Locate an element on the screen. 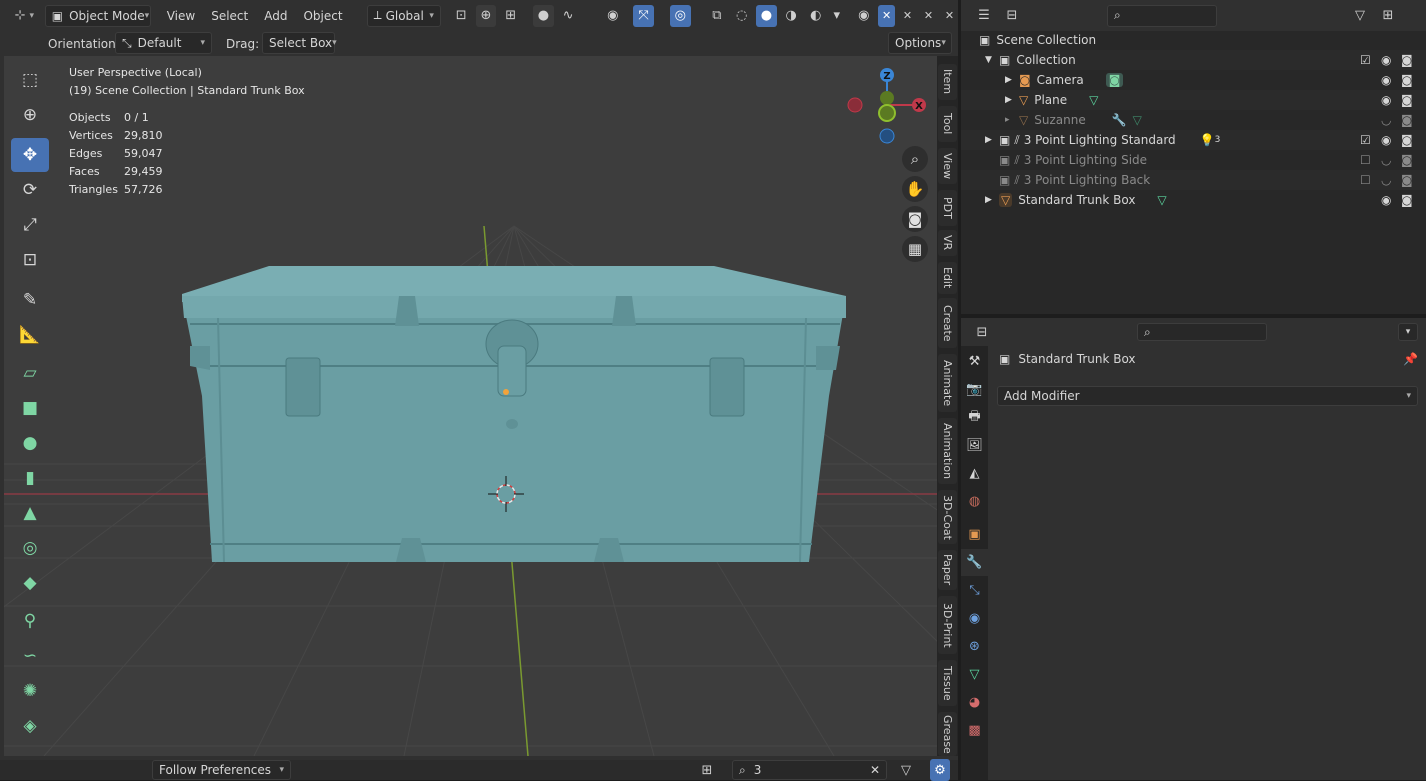  data-tab-icon: ▽ is located at coordinates (974, 674).